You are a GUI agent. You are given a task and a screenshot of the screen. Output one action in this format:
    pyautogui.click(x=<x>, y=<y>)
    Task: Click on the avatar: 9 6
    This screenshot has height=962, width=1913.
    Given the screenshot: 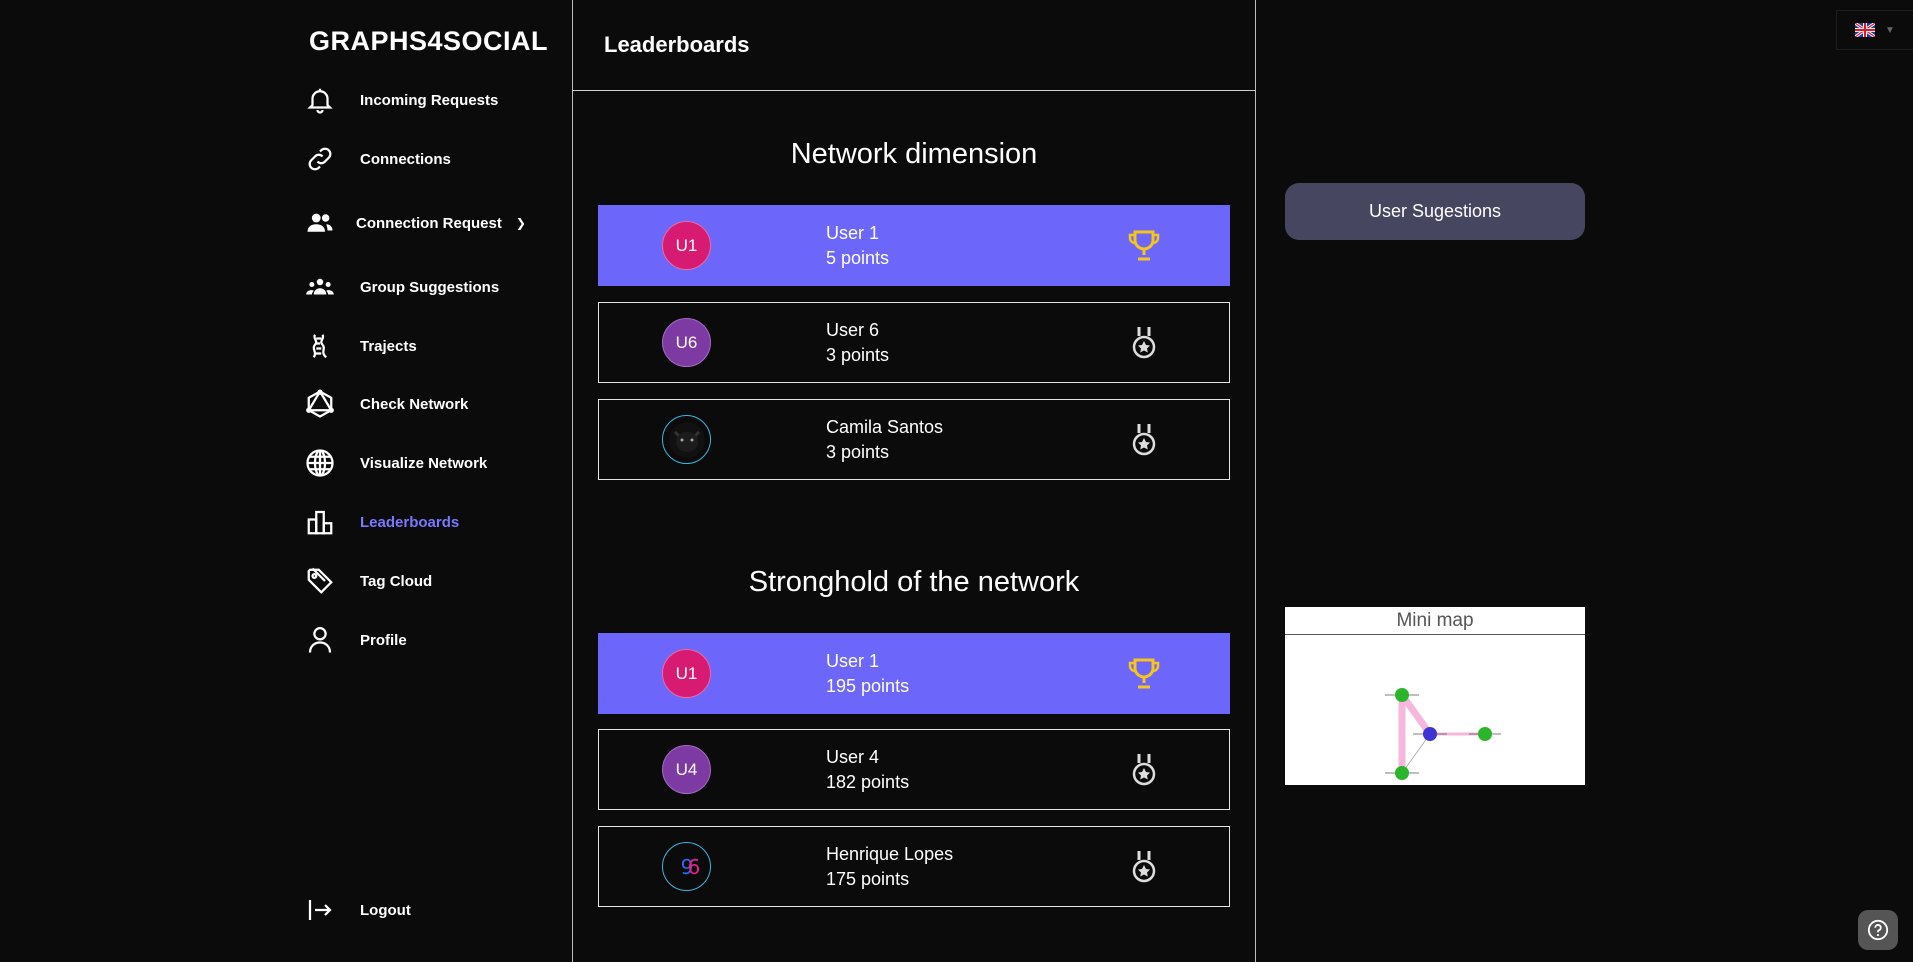 What is the action you would take?
    pyautogui.click(x=686, y=866)
    